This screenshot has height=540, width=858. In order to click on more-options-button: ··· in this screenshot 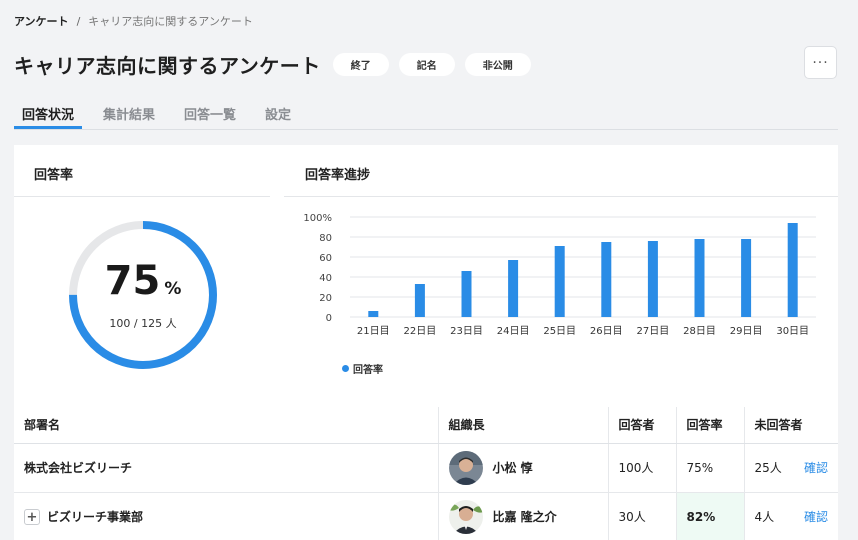, I will do `click(820, 62)`.